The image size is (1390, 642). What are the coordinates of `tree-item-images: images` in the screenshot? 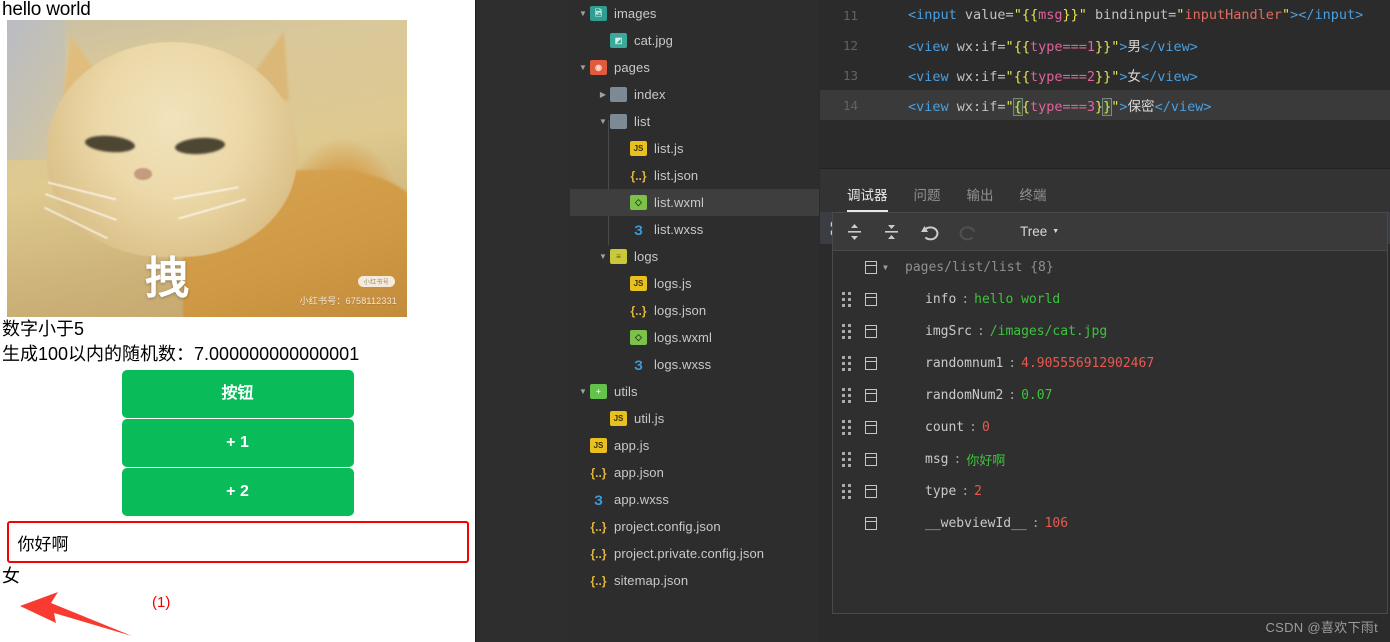 It's located at (694, 13).